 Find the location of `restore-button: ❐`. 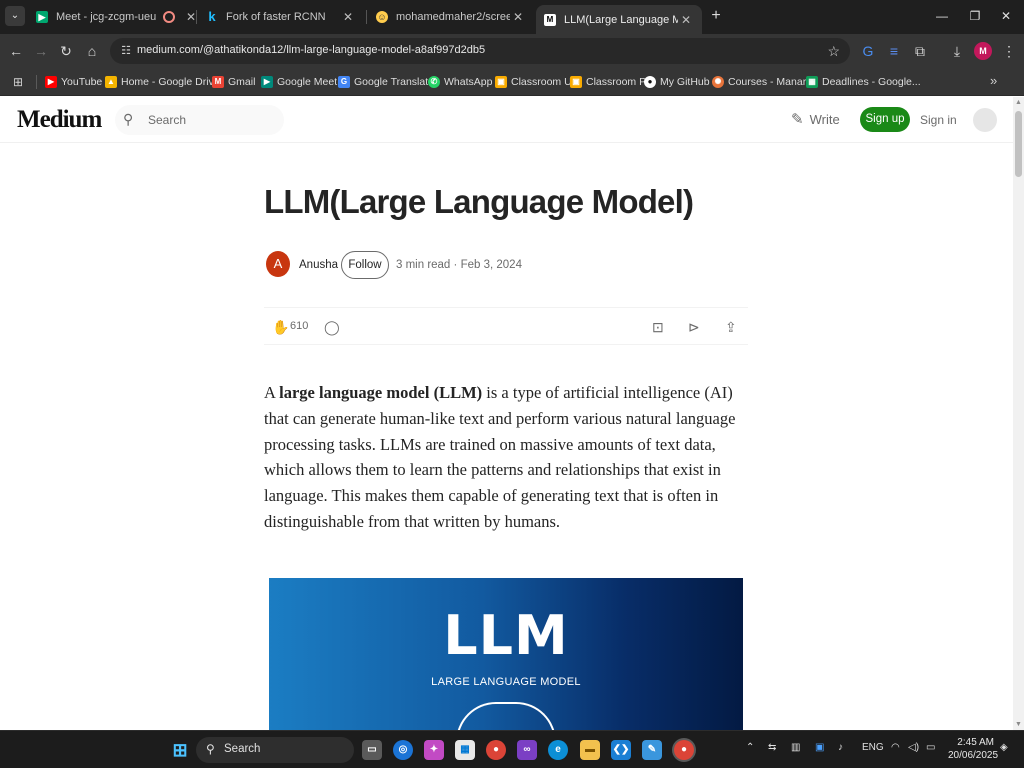

restore-button: ❐ is located at coordinates (975, 16).